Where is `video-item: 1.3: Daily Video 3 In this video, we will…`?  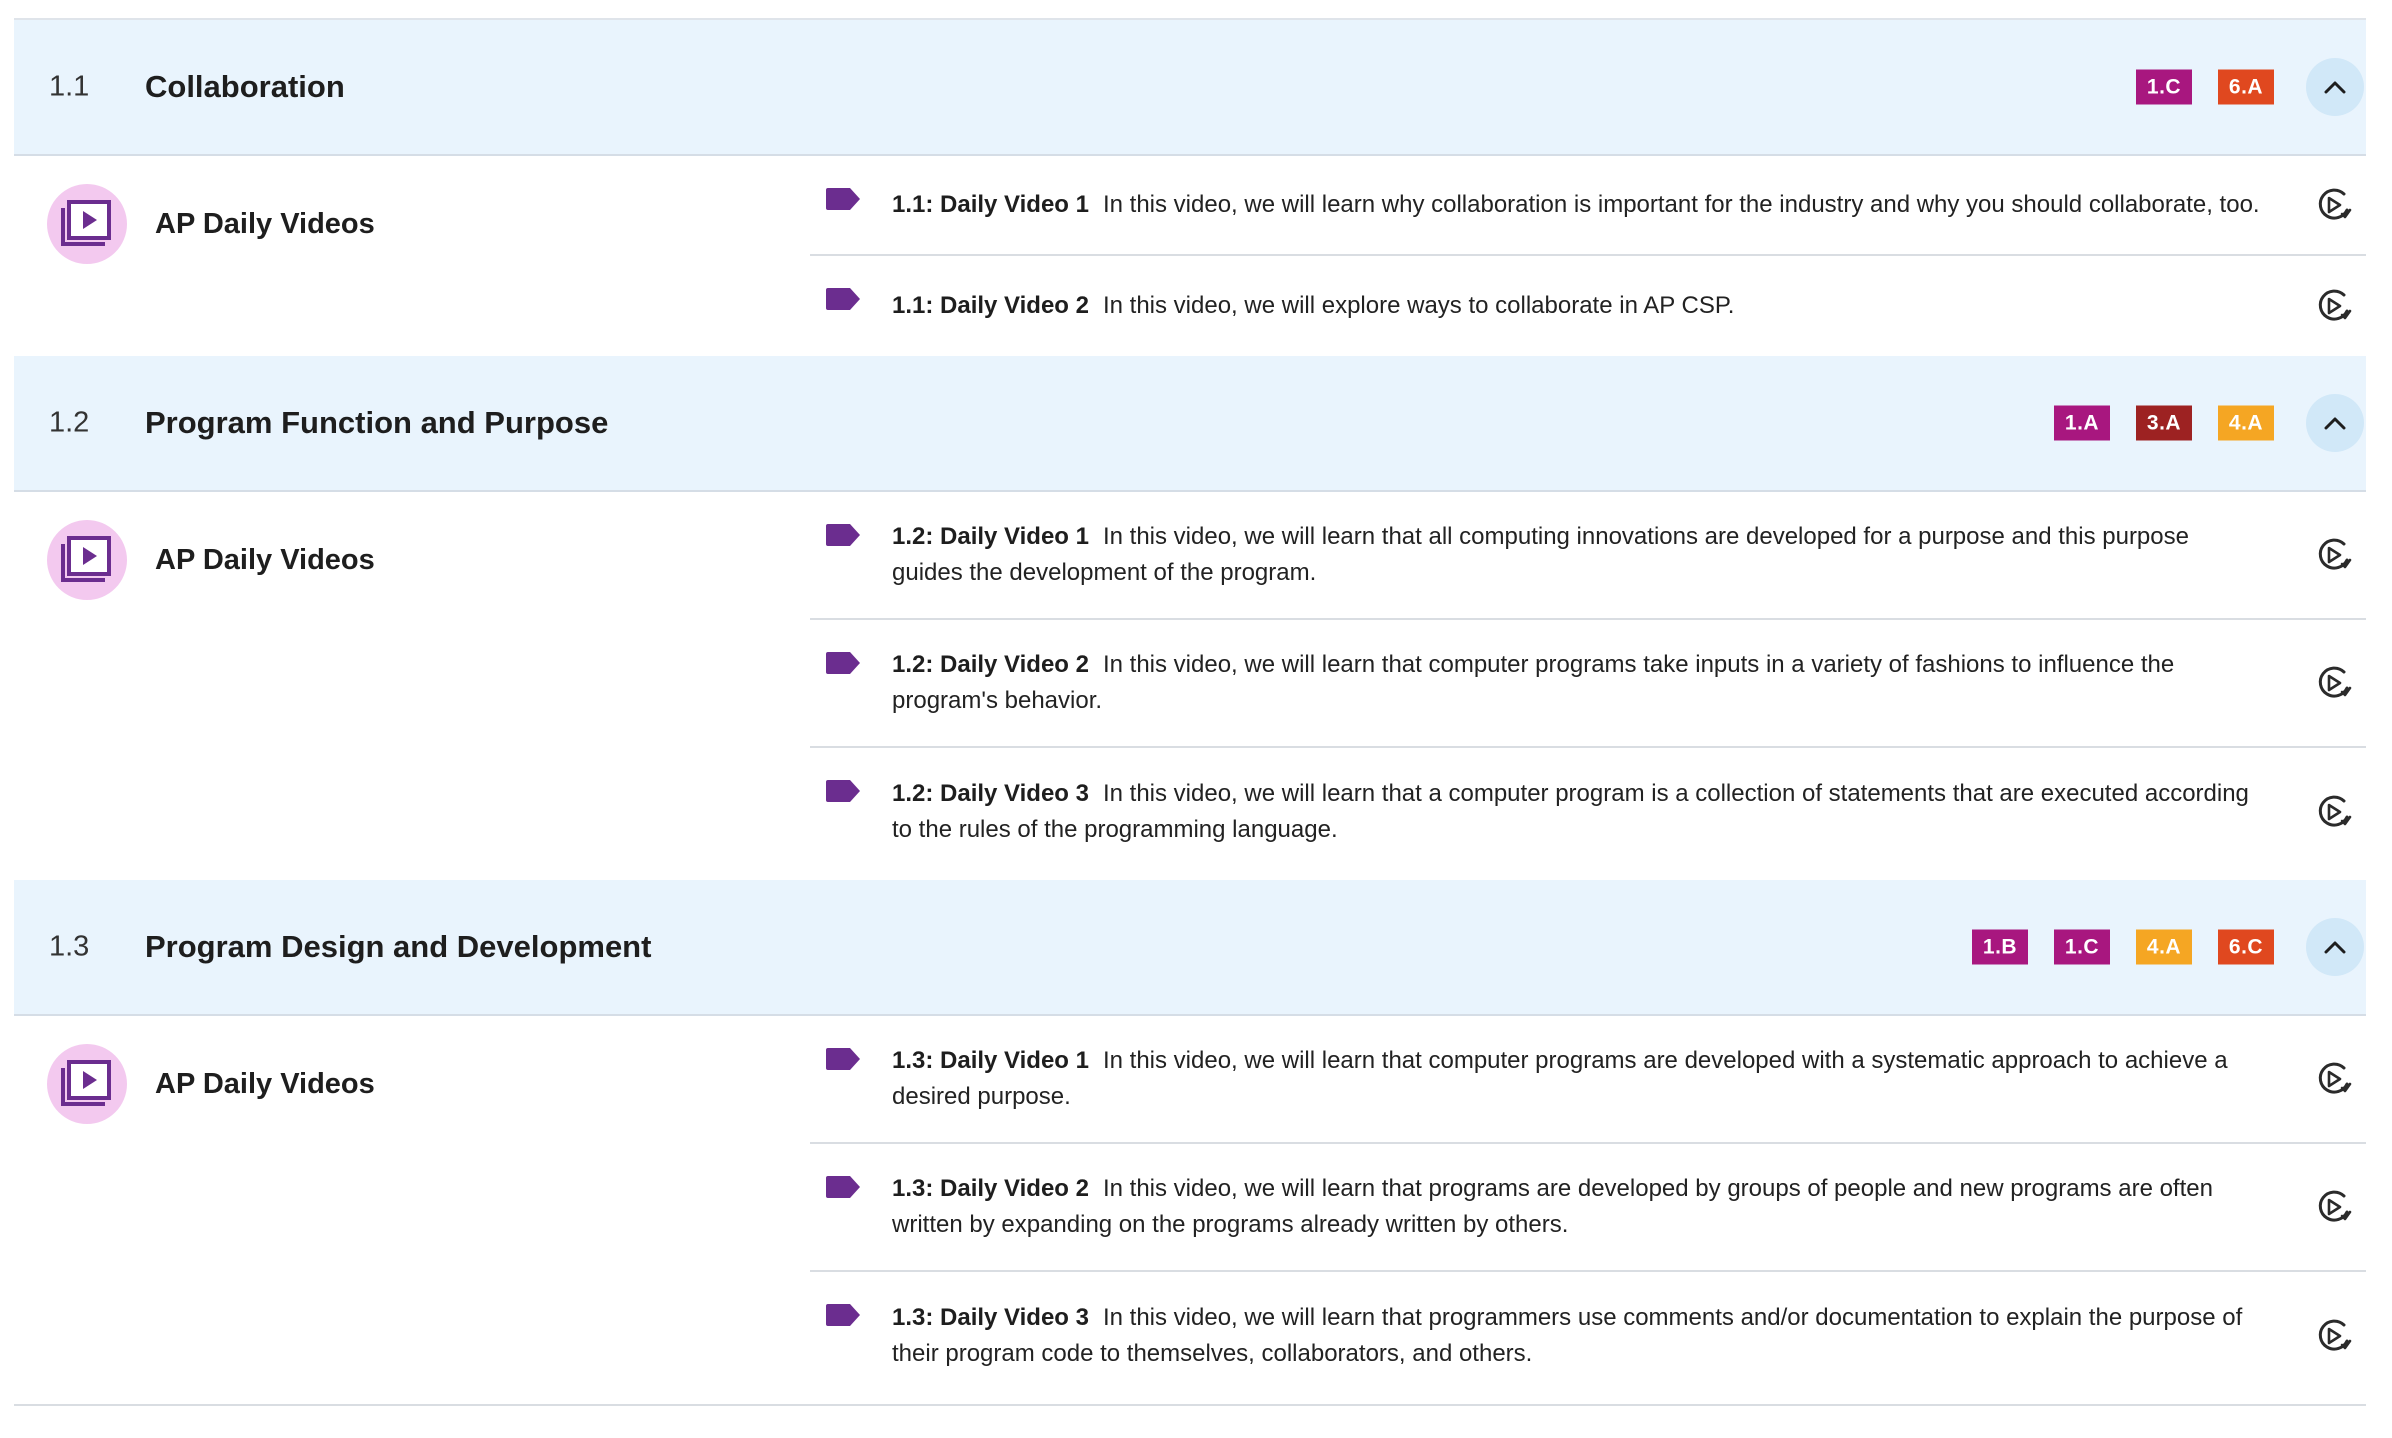
video-item: 1.3: Daily Video 3 In this video, we will… is located at coordinates (1588, 1336).